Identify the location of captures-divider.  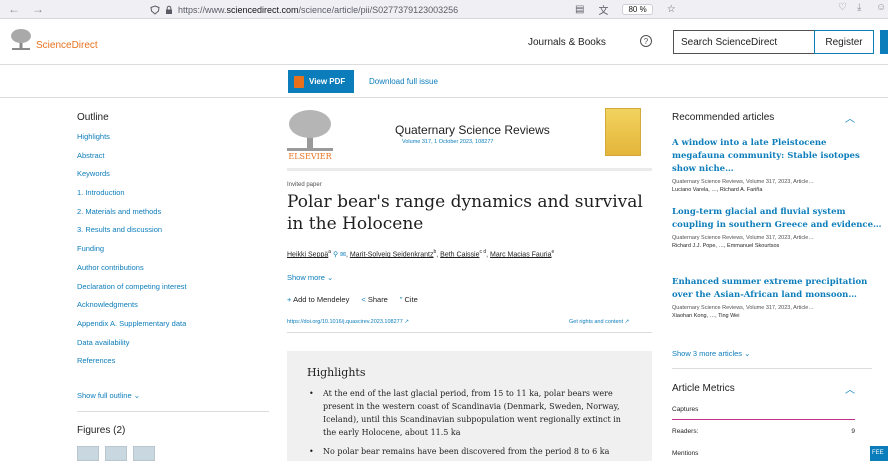
(763, 419).